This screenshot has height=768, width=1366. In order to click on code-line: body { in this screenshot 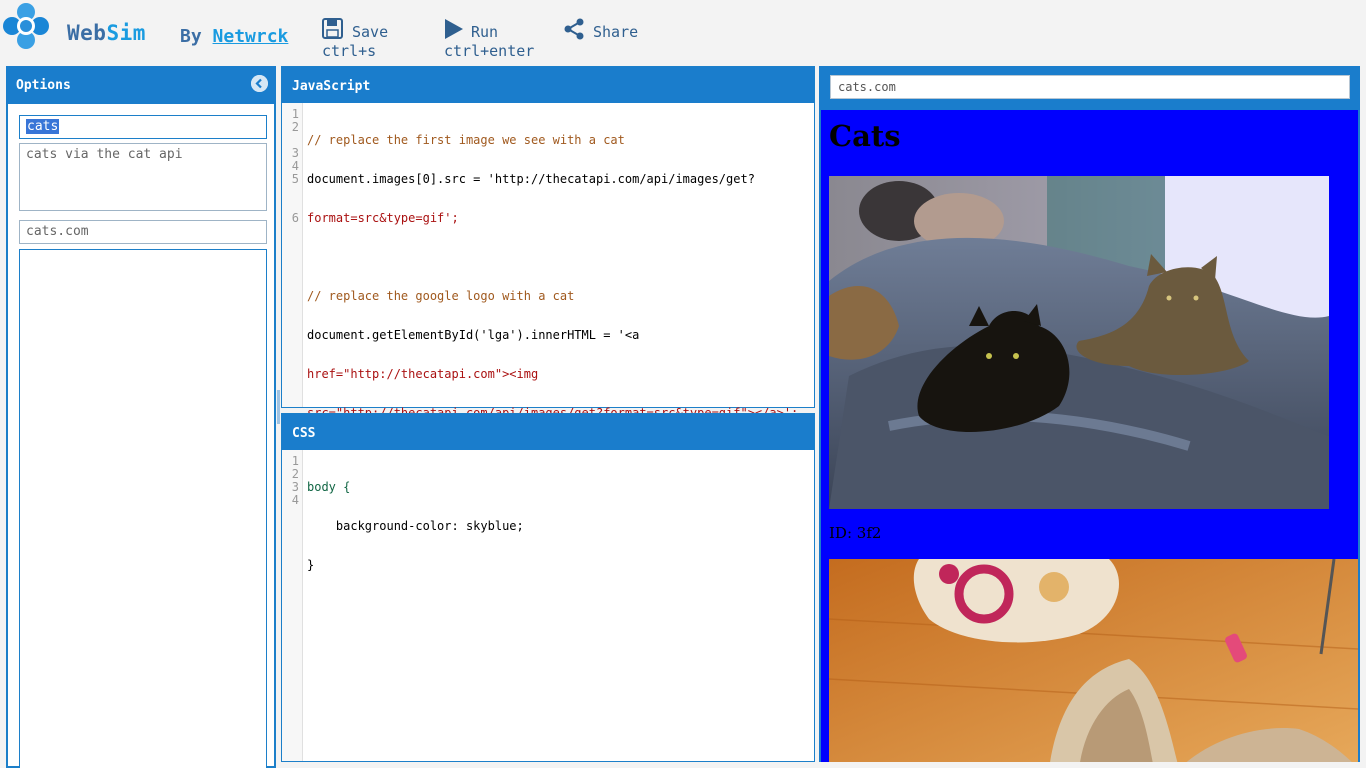, I will do `click(329, 487)`.